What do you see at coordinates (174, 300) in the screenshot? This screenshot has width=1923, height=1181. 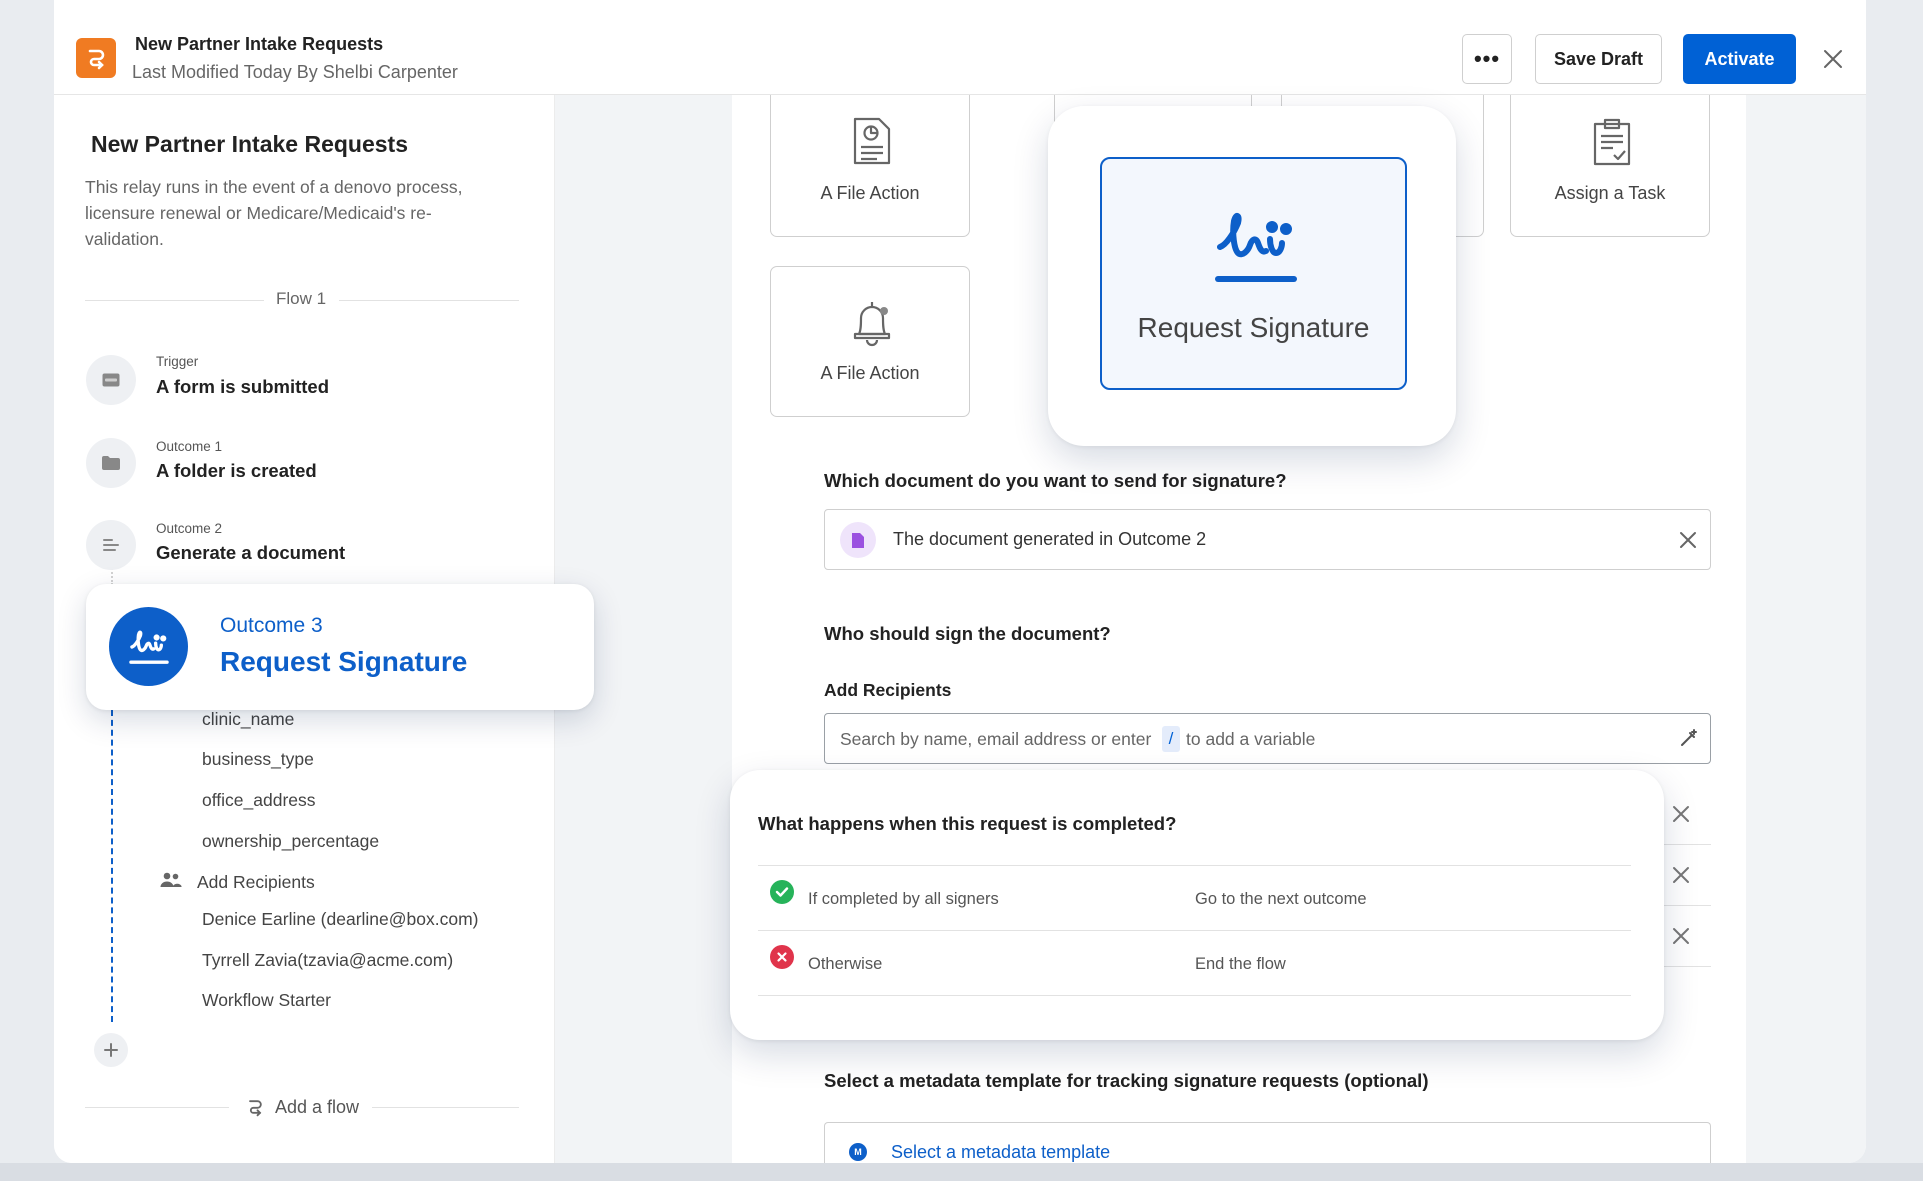 I see `flow-divider-left` at bounding box center [174, 300].